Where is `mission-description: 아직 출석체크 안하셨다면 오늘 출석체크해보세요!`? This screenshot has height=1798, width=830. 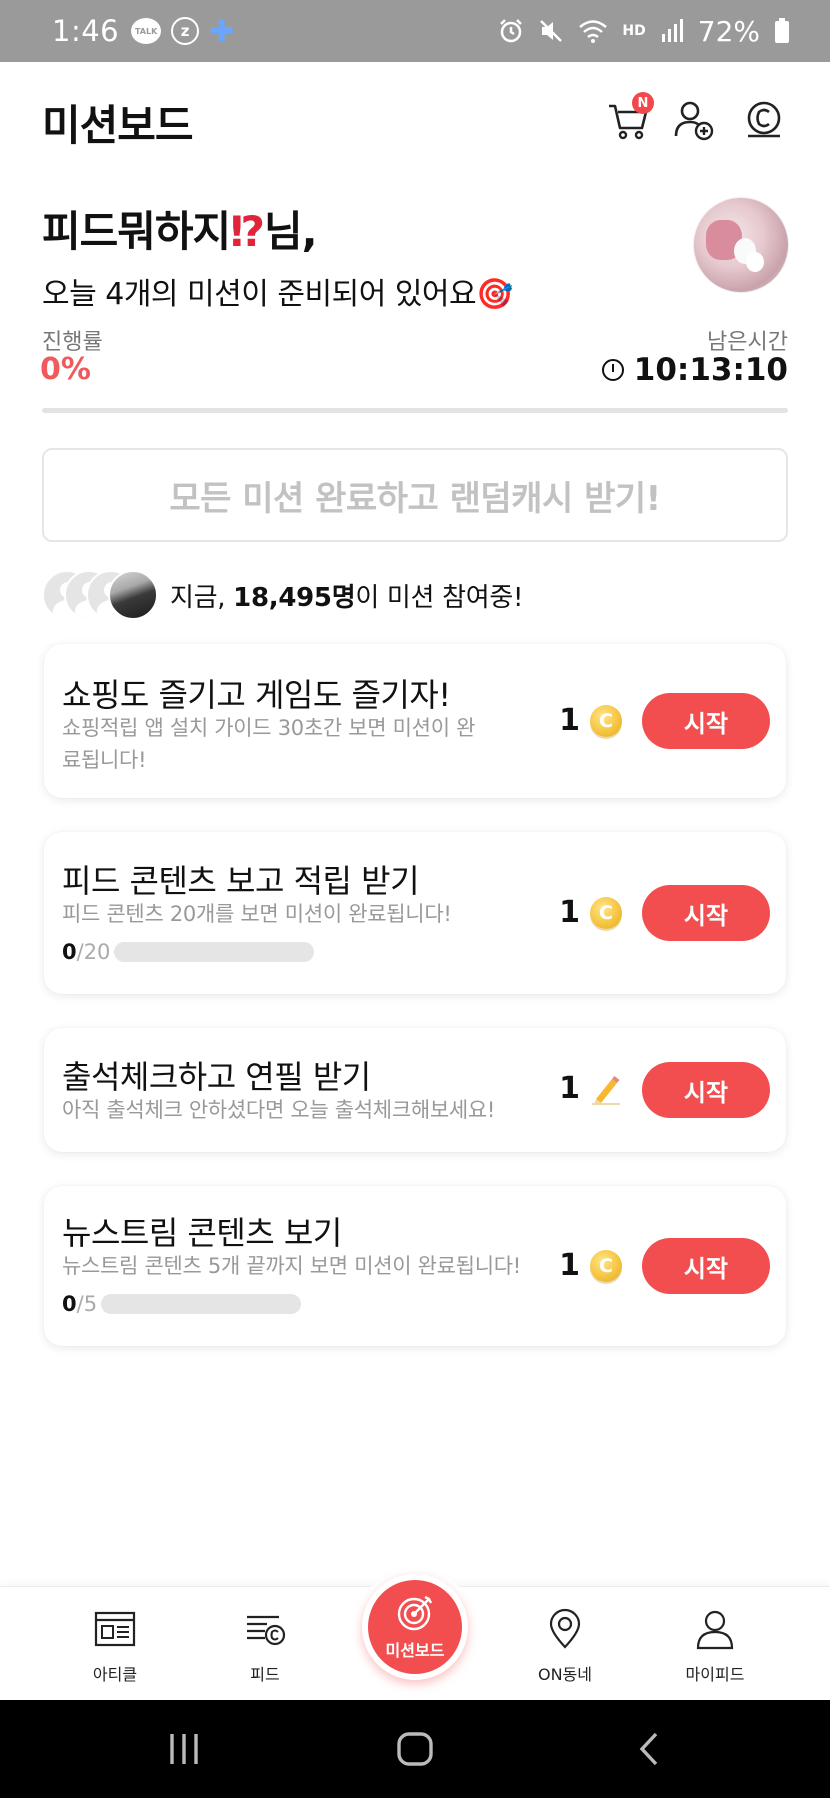 mission-description: 아직 출석체크 안하셨다면 오늘 출석체크해보세요! is located at coordinates (279, 1110).